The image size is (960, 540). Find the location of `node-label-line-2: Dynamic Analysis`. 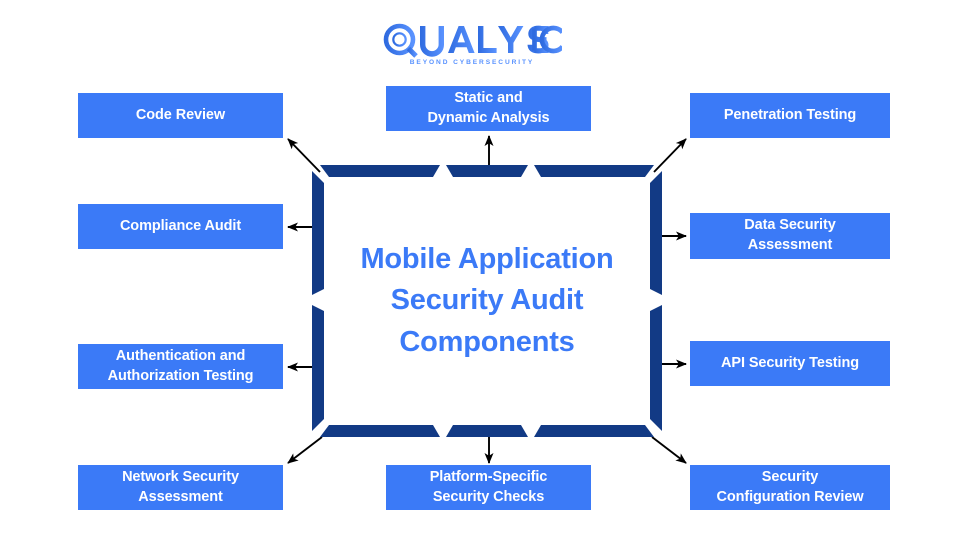

node-label-line-2: Dynamic Analysis is located at coordinates (488, 117).